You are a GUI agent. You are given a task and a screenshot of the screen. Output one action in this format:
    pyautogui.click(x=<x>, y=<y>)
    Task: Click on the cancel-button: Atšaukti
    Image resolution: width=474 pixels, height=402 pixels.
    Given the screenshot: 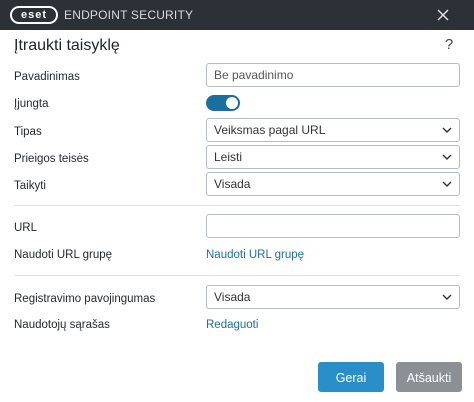 What is the action you would take?
    pyautogui.click(x=429, y=377)
    